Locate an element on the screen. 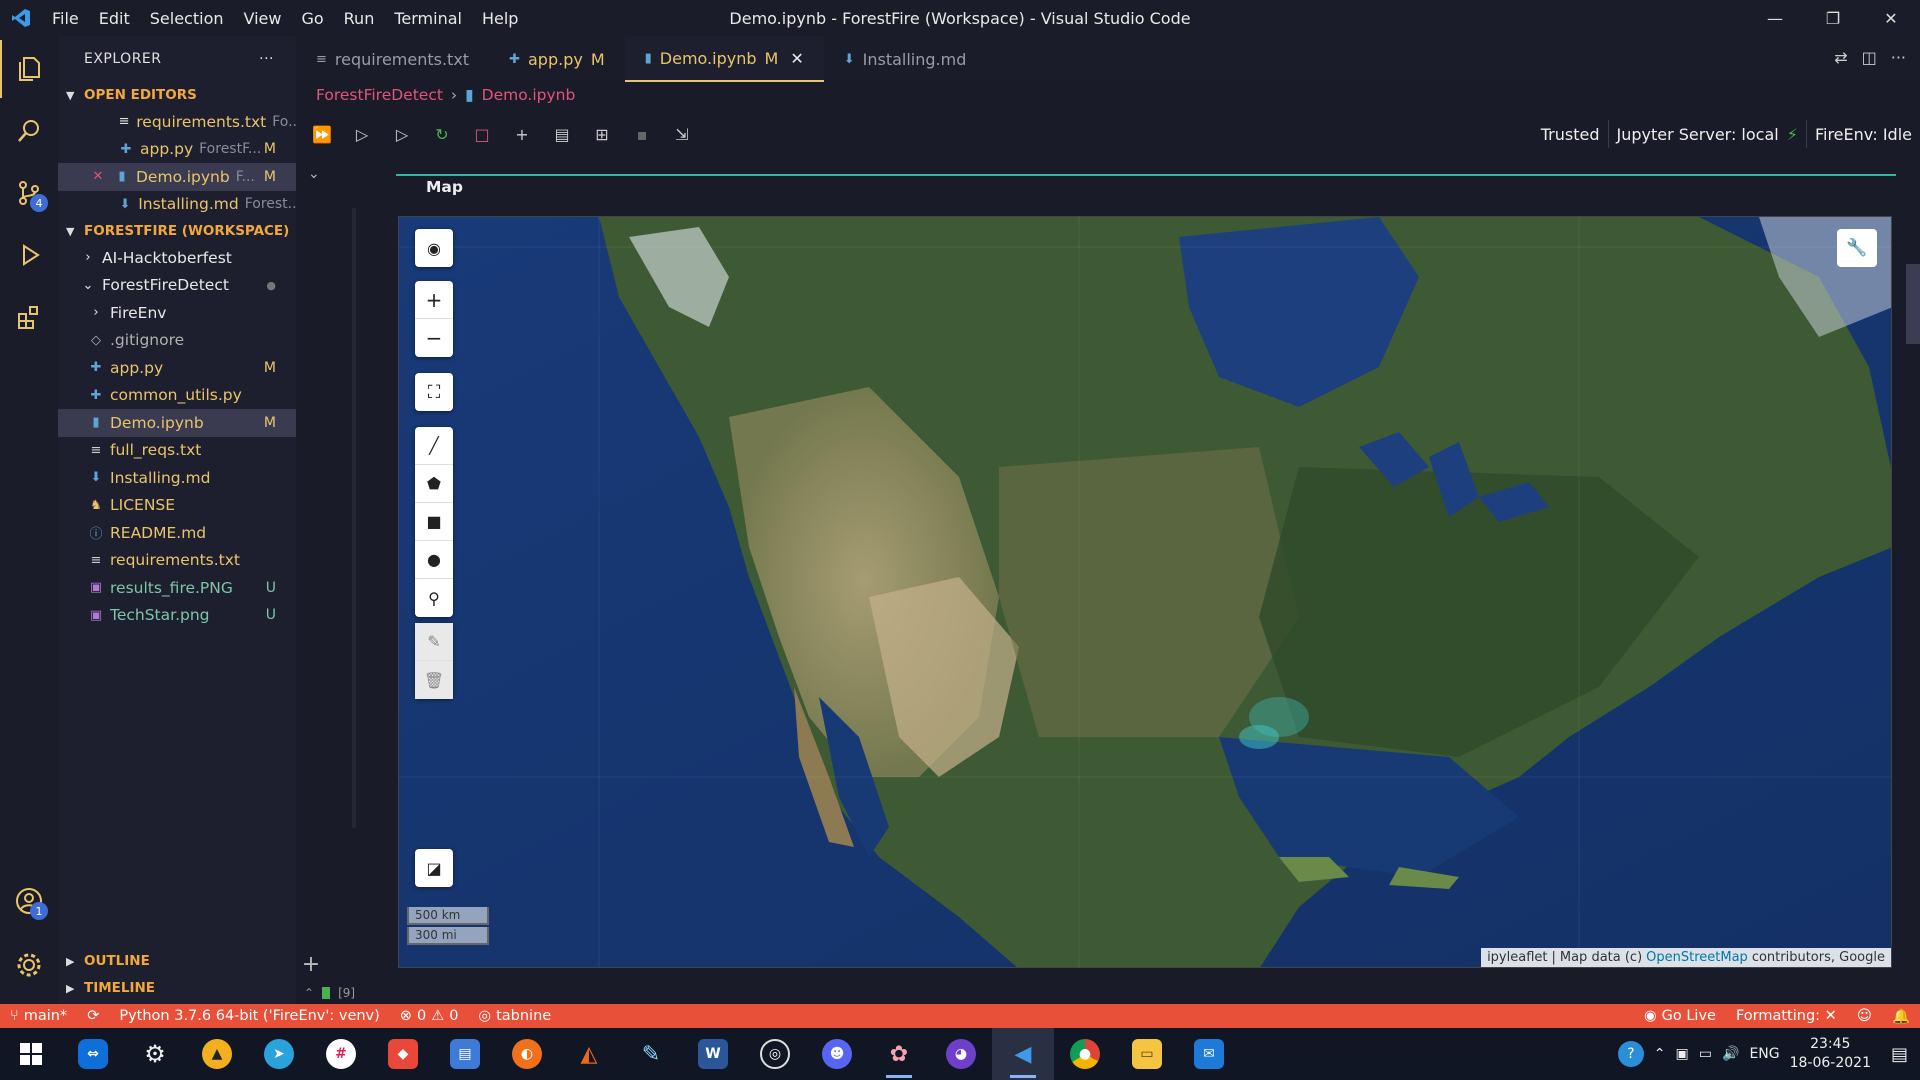  taskbar-slack: # is located at coordinates (341, 1054).